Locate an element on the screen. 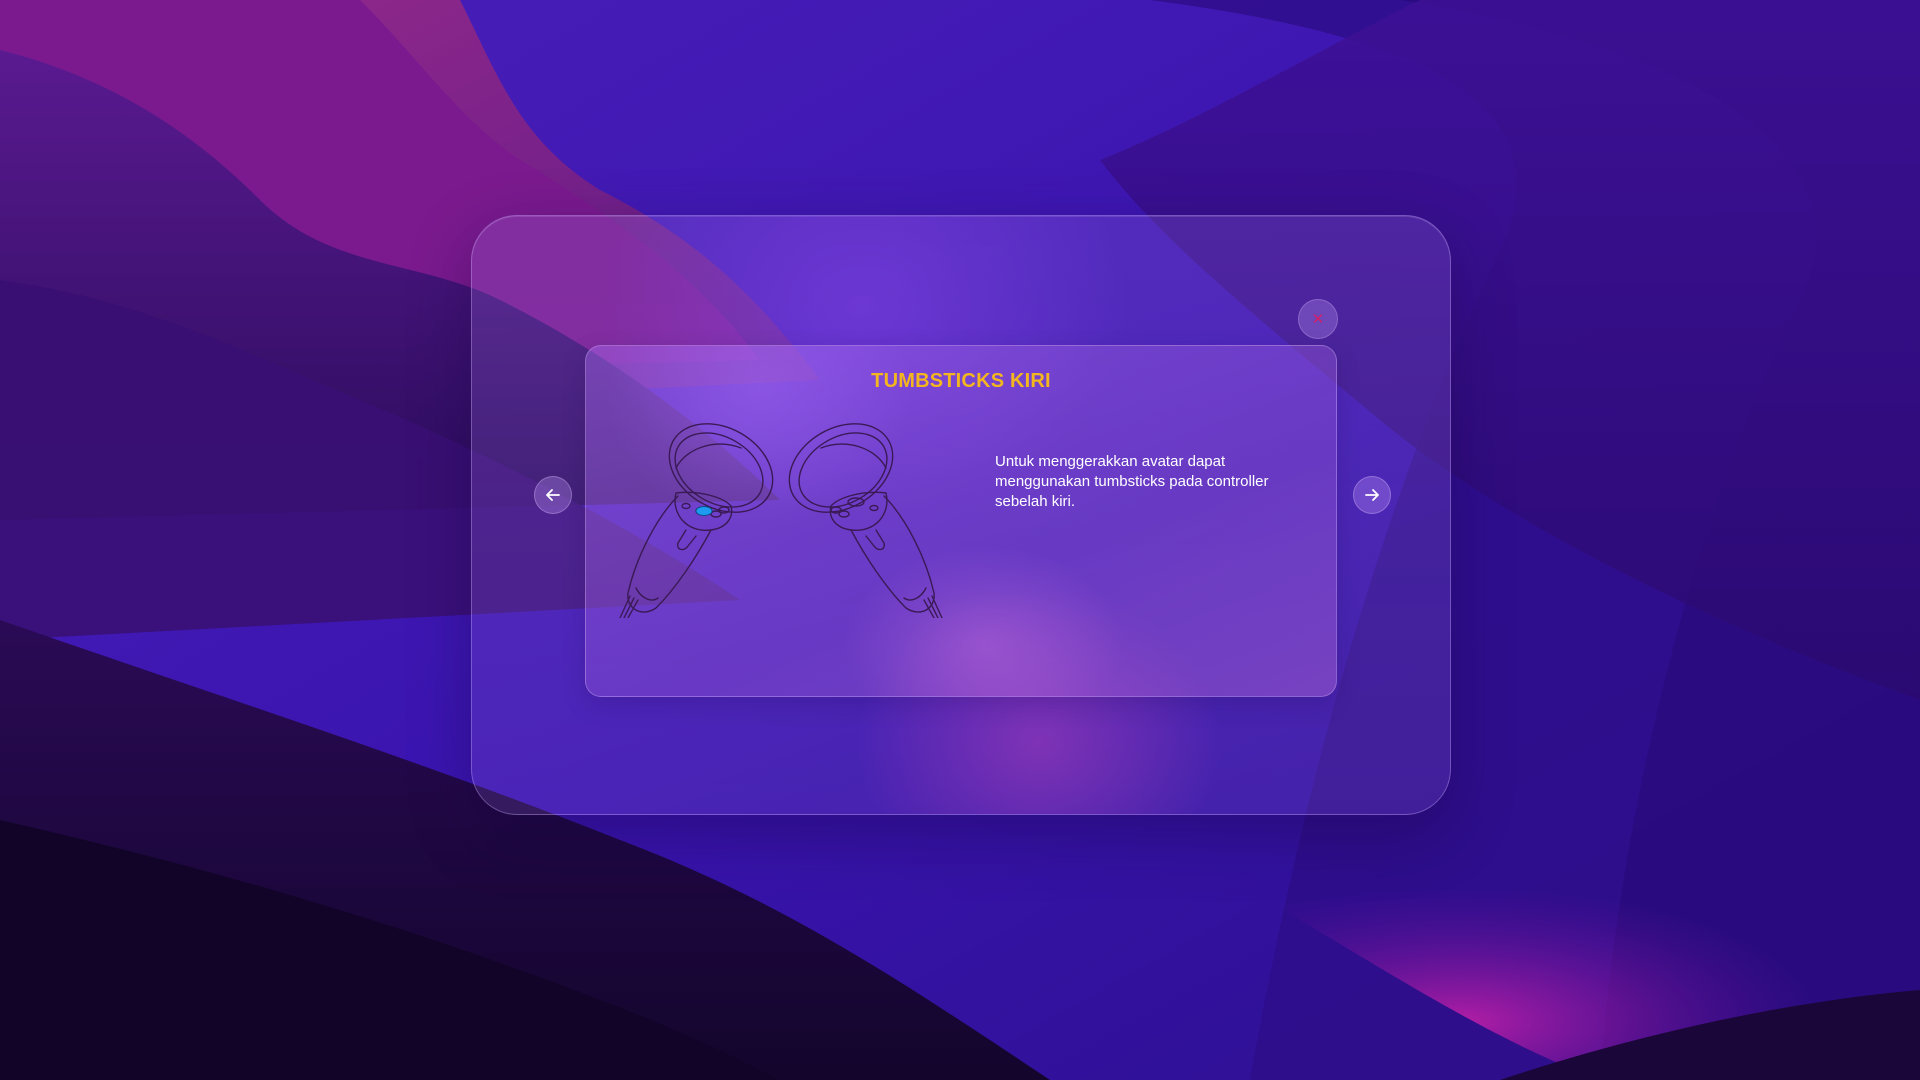  left-thumbstick-highlight is located at coordinates (704, 511).